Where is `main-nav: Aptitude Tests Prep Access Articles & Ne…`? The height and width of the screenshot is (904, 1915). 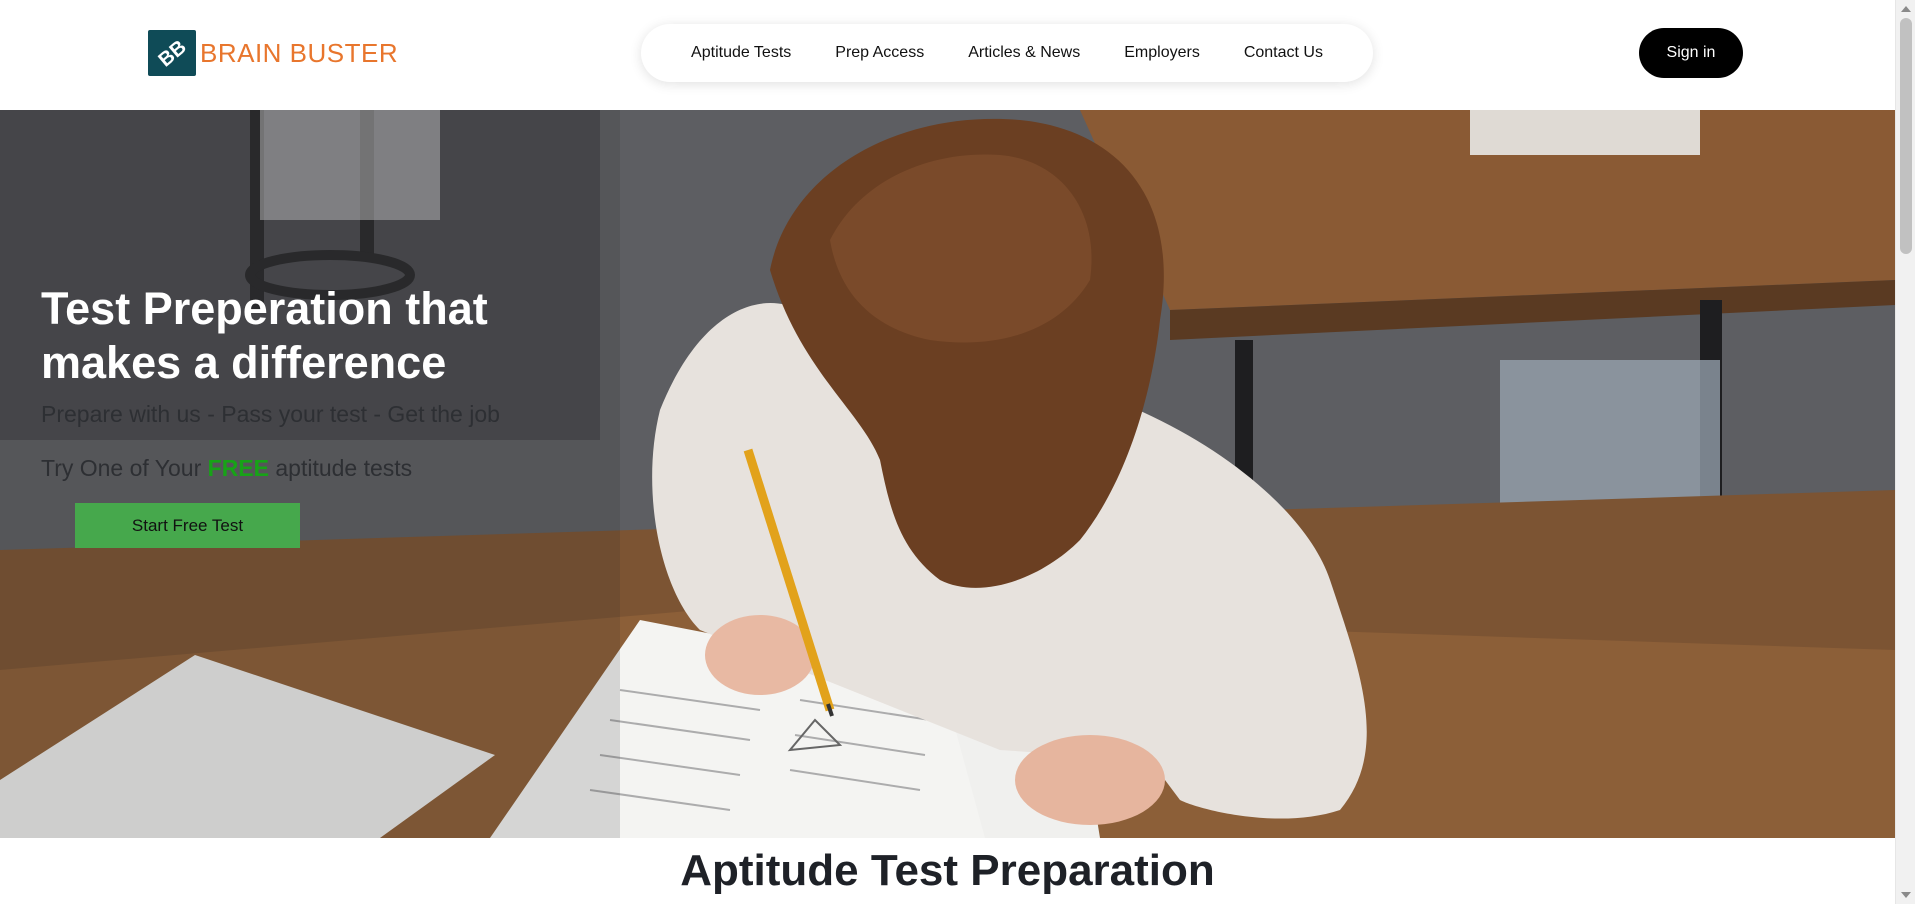
main-nav: Aptitude Tests Prep Access Articles & Ne… is located at coordinates (1007, 53).